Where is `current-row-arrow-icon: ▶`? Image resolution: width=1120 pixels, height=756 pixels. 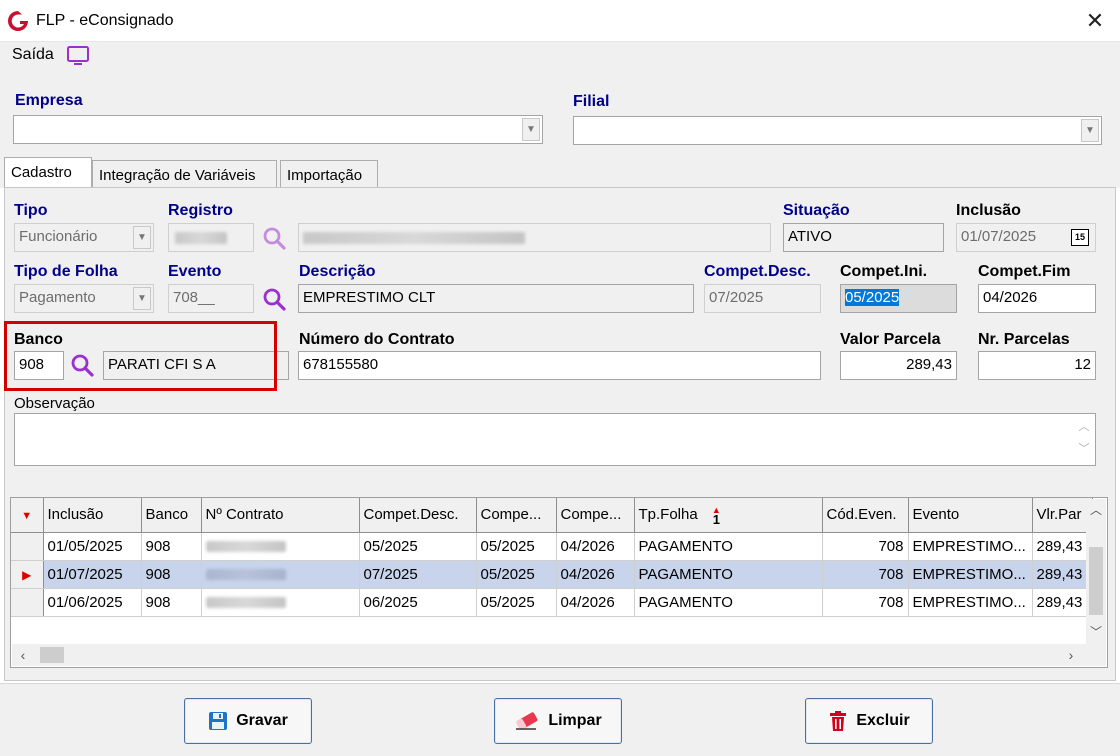 current-row-arrow-icon: ▶ is located at coordinates (27, 574).